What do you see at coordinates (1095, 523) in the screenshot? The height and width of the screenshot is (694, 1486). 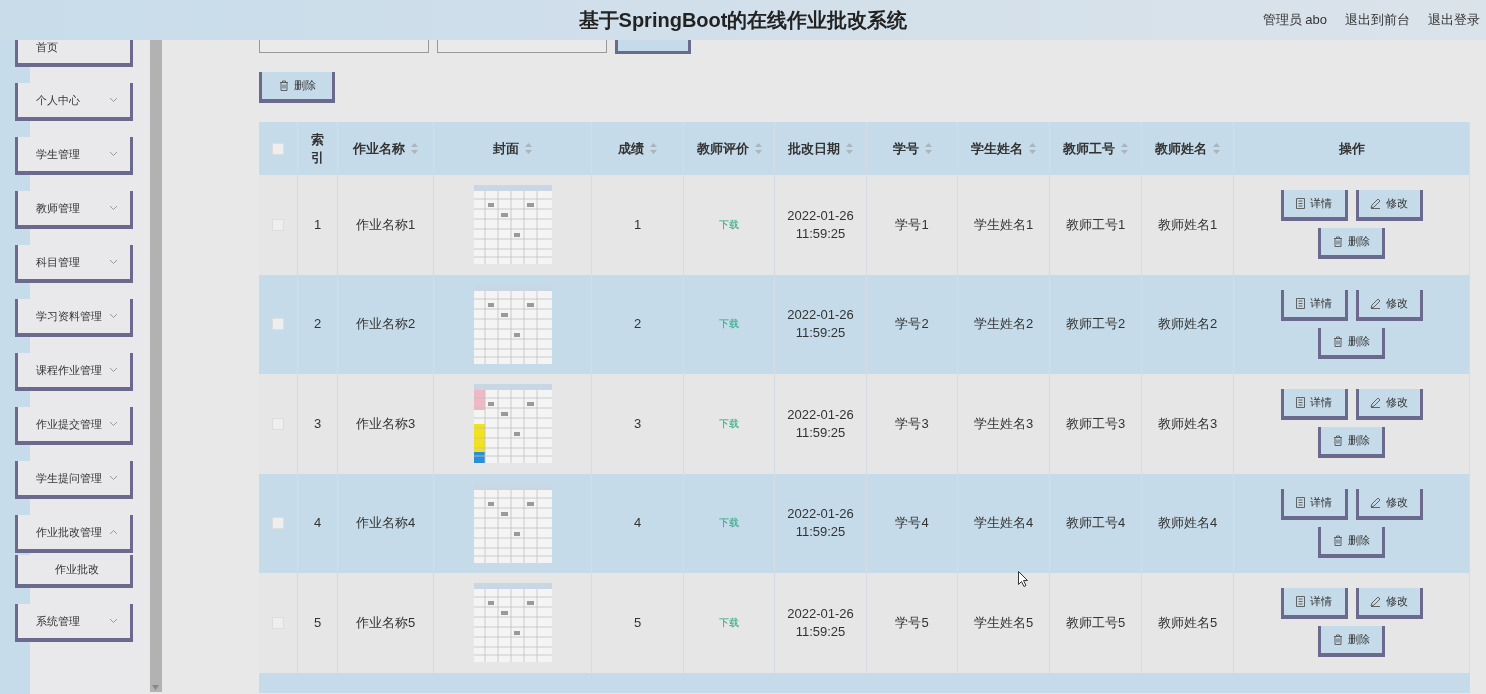 I see `table-cell: 教师工号4` at bounding box center [1095, 523].